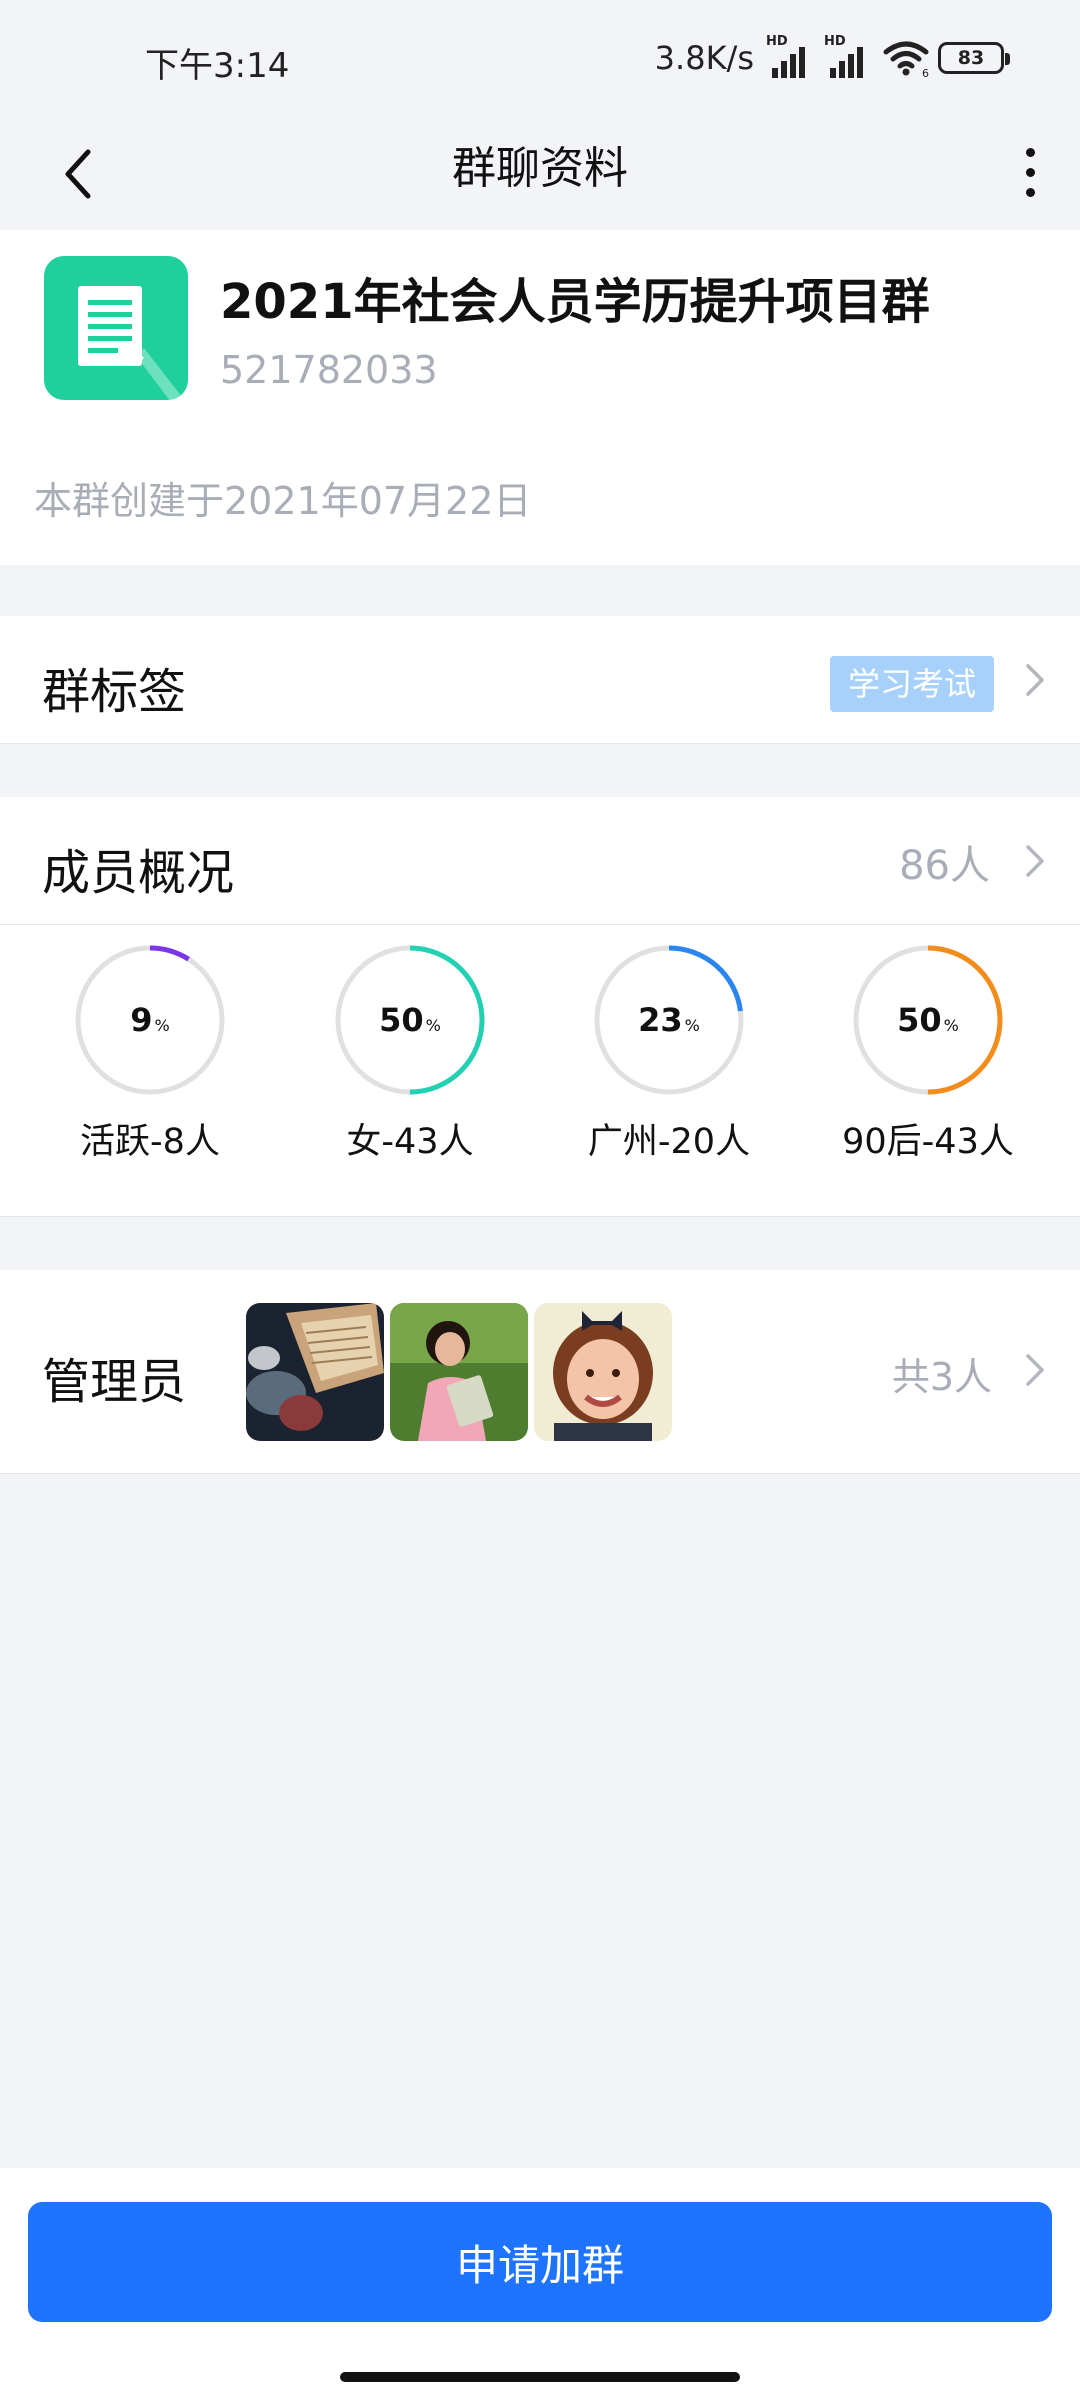  Describe the element at coordinates (150, 1142) in the screenshot. I see `stat-label: 活跃-8人` at that location.